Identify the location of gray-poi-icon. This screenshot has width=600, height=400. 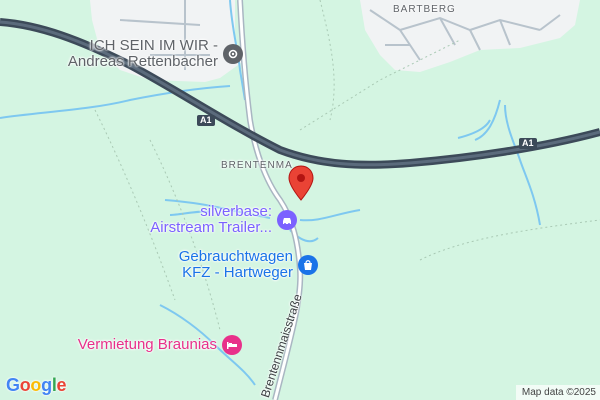
(233, 54).